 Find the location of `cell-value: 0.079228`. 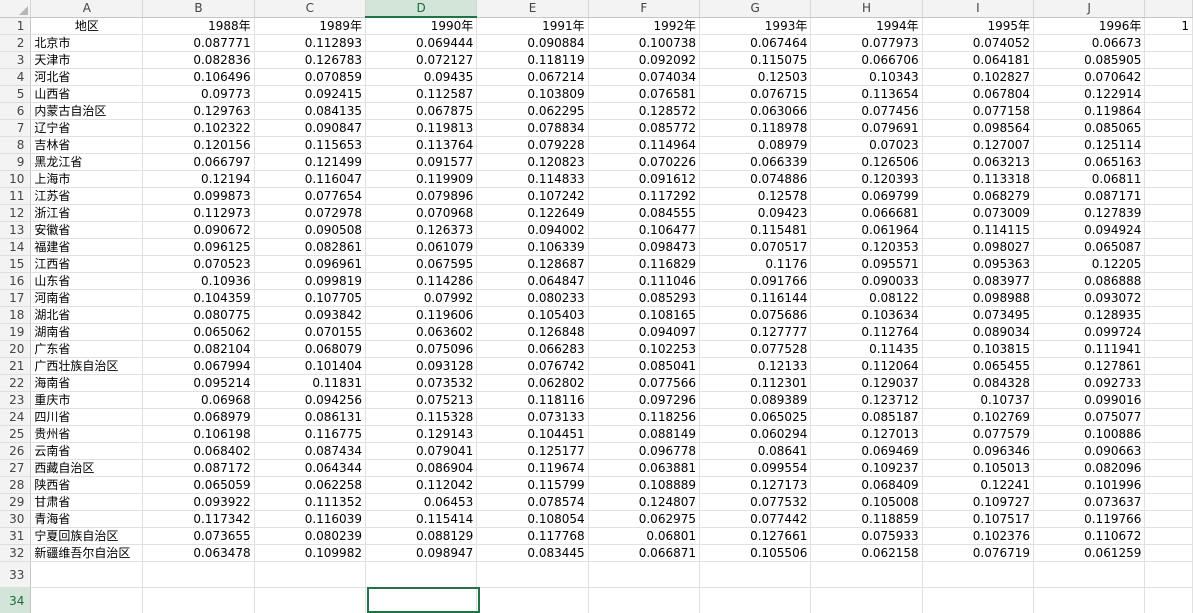

cell-value: 0.079228 is located at coordinates (532, 145).